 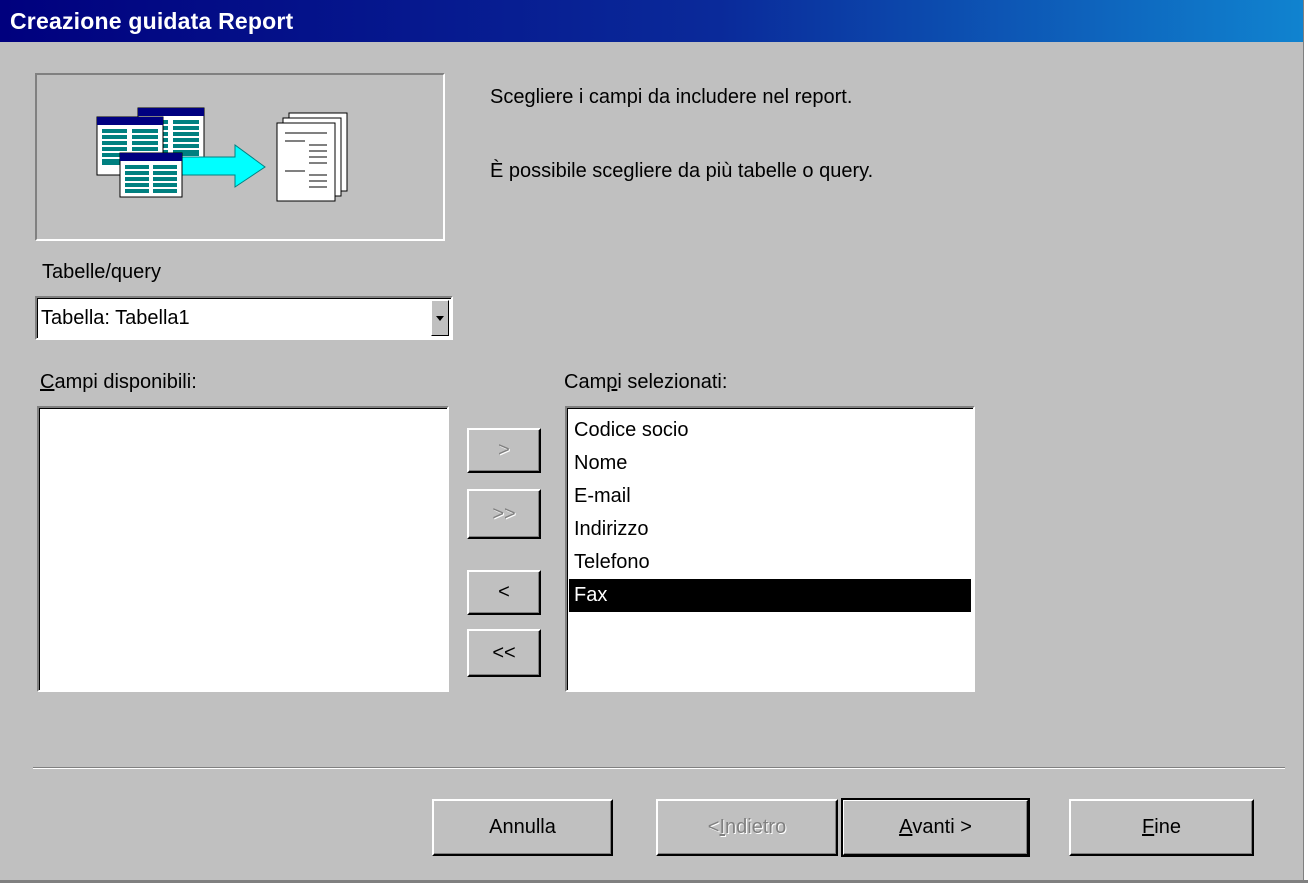 What do you see at coordinates (504, 592) in the screenshot?
I see `remove-field-button: <` at bounding box center [504, 592].